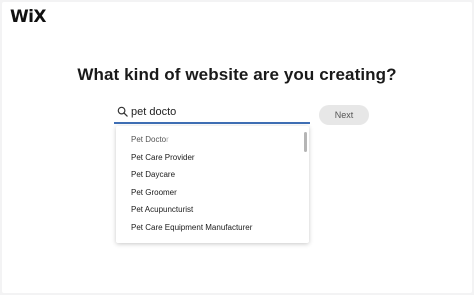  Describe the element at coordinates (208, 193) in the screenshot. I see `suggestion-item: Pet Groomer` at that location.